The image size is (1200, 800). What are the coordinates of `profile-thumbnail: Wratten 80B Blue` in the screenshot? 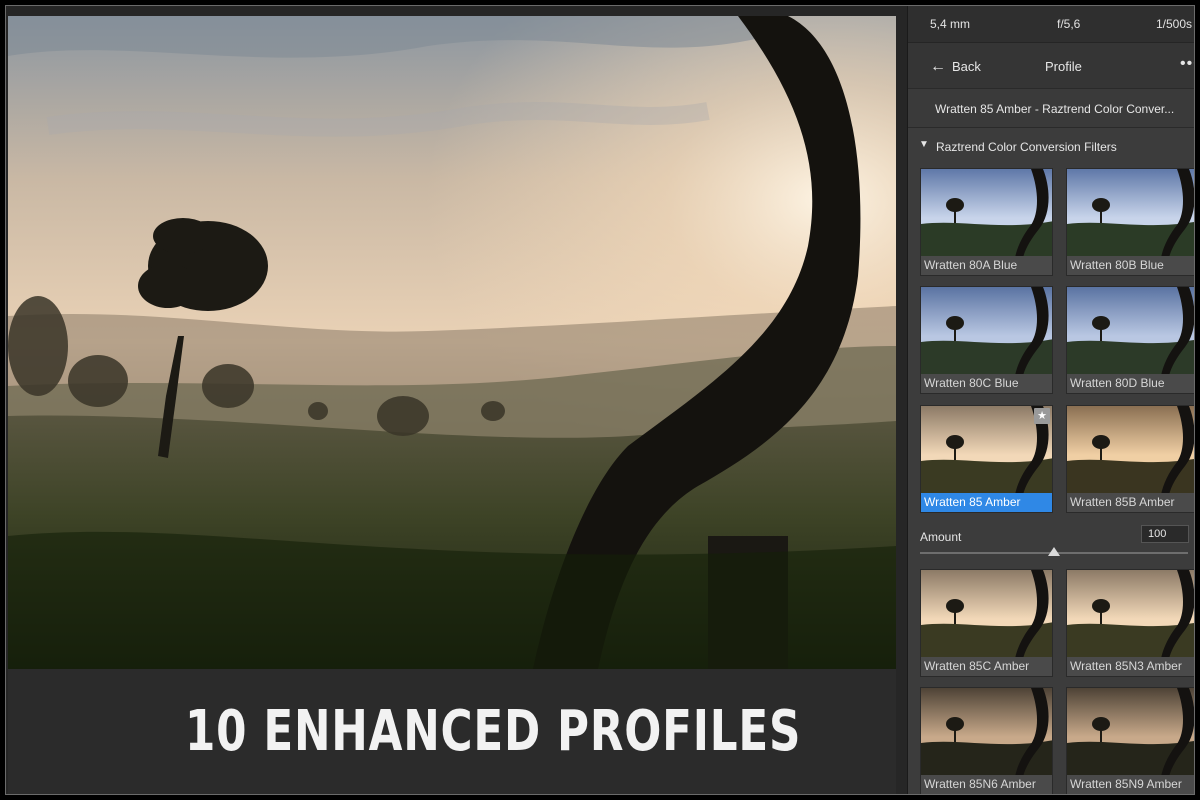 It's located at (1130, 222).